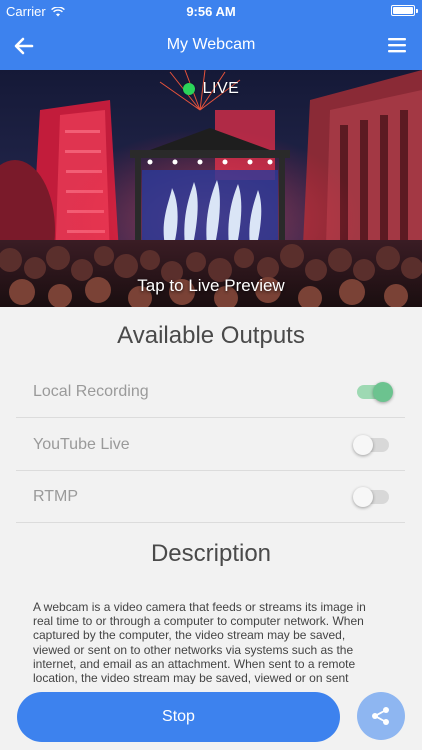 Image resolution: width=422 pixels, height=750 pixels. I want to click on live-indicator: LIVE, so click(211, 89).